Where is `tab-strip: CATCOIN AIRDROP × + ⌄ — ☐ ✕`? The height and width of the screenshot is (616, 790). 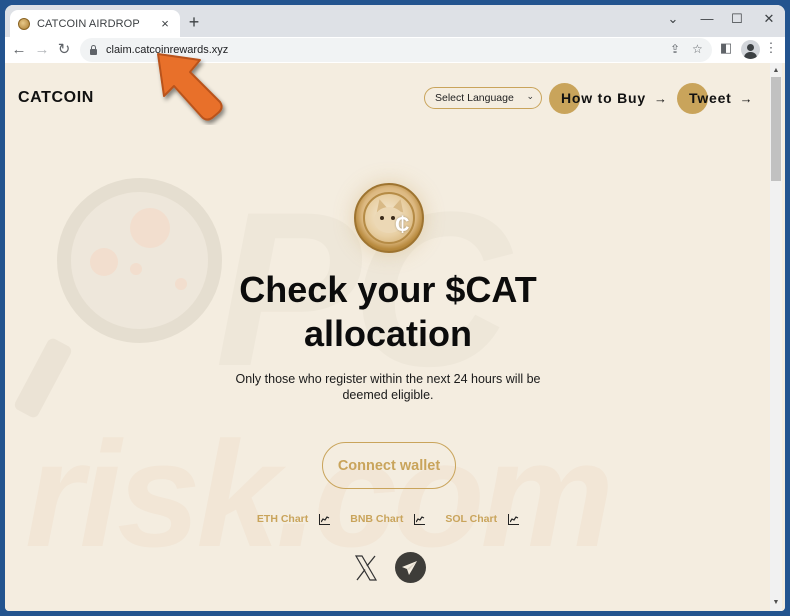
tab-strip: CATCOIN AIRDROP × + ⌄ — ☐ ✕ is located at coordinates (395, 21).